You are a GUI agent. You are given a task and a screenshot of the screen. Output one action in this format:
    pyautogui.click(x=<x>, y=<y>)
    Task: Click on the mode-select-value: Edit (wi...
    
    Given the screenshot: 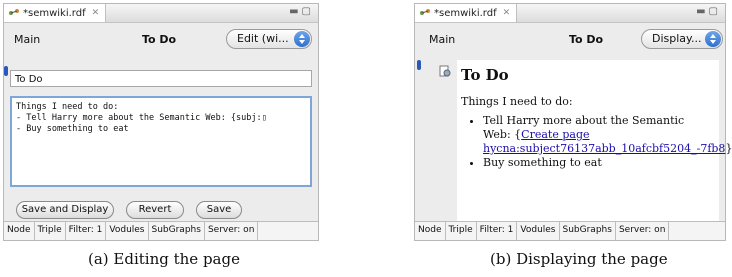 What is the action you would take?
    pyautogui.click(x=263, y=38)
    